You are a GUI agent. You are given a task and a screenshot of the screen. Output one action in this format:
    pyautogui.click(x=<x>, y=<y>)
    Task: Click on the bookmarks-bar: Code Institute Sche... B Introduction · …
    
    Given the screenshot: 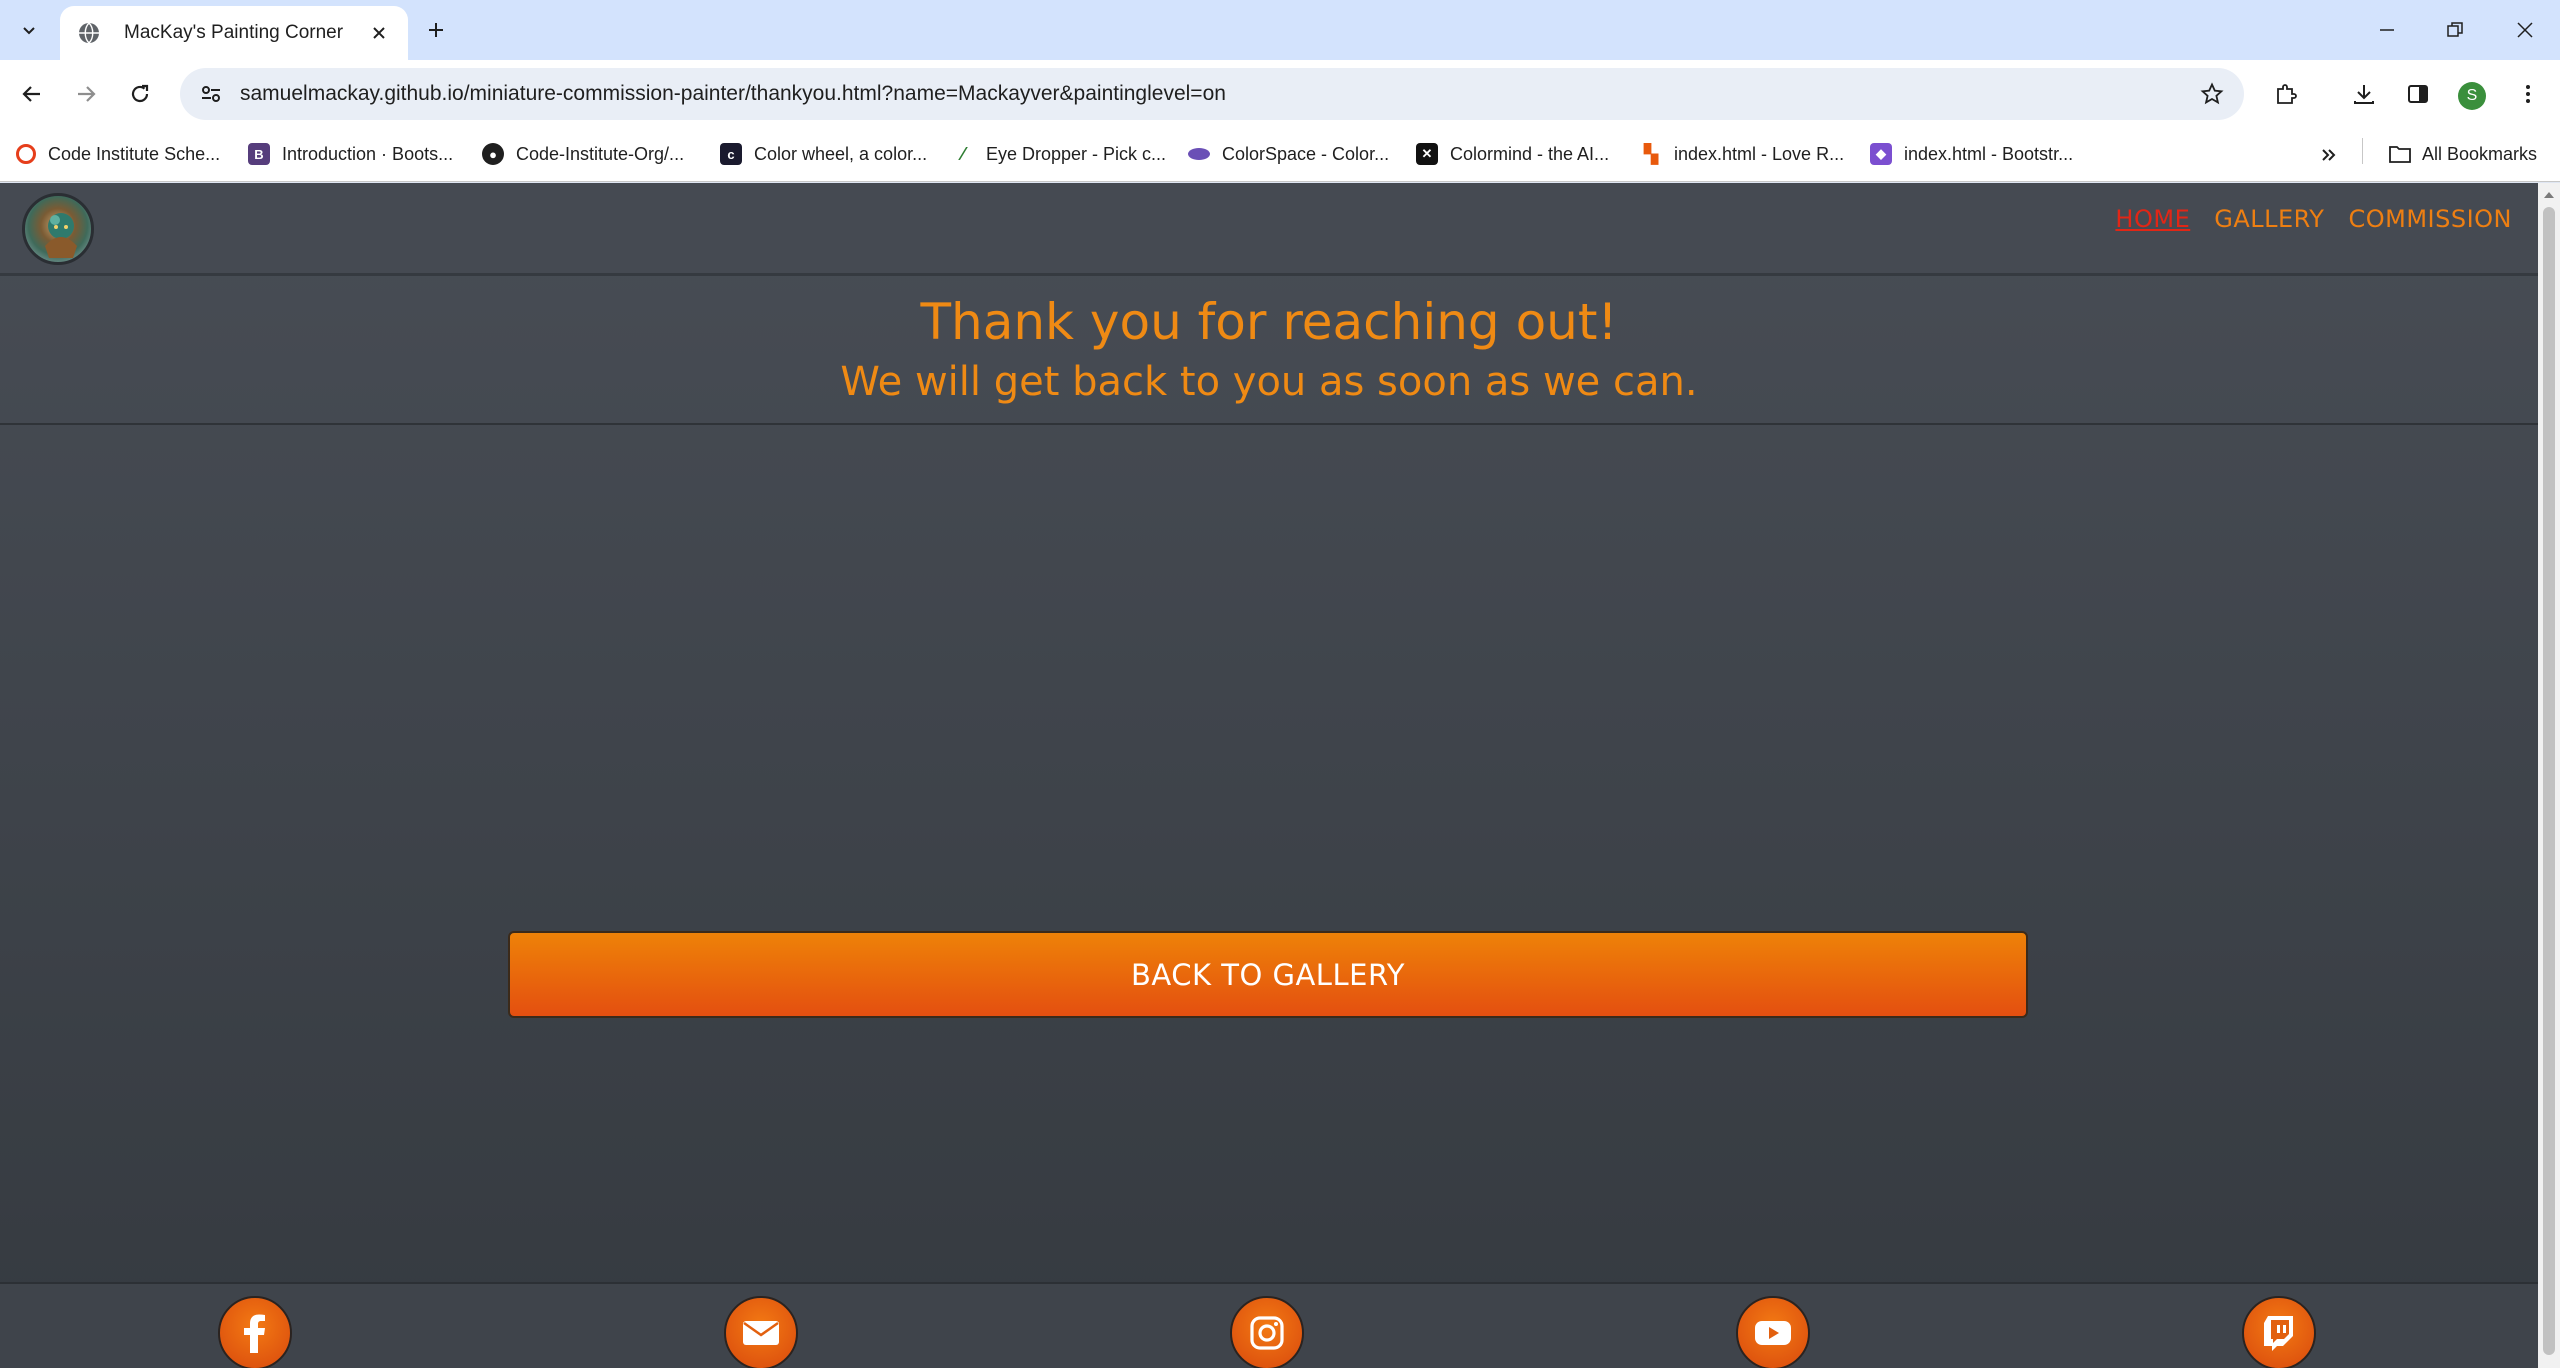 What is the action you would take?
    pyautogui.click(x=1280, y=155)
    